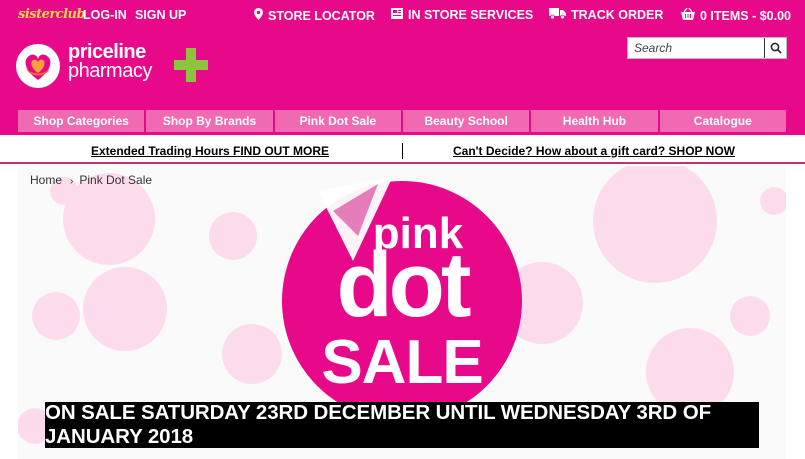 This screenshot has width=805, height=459. I want to click on sisterclub-link: sisterclub, so click(52, 14).